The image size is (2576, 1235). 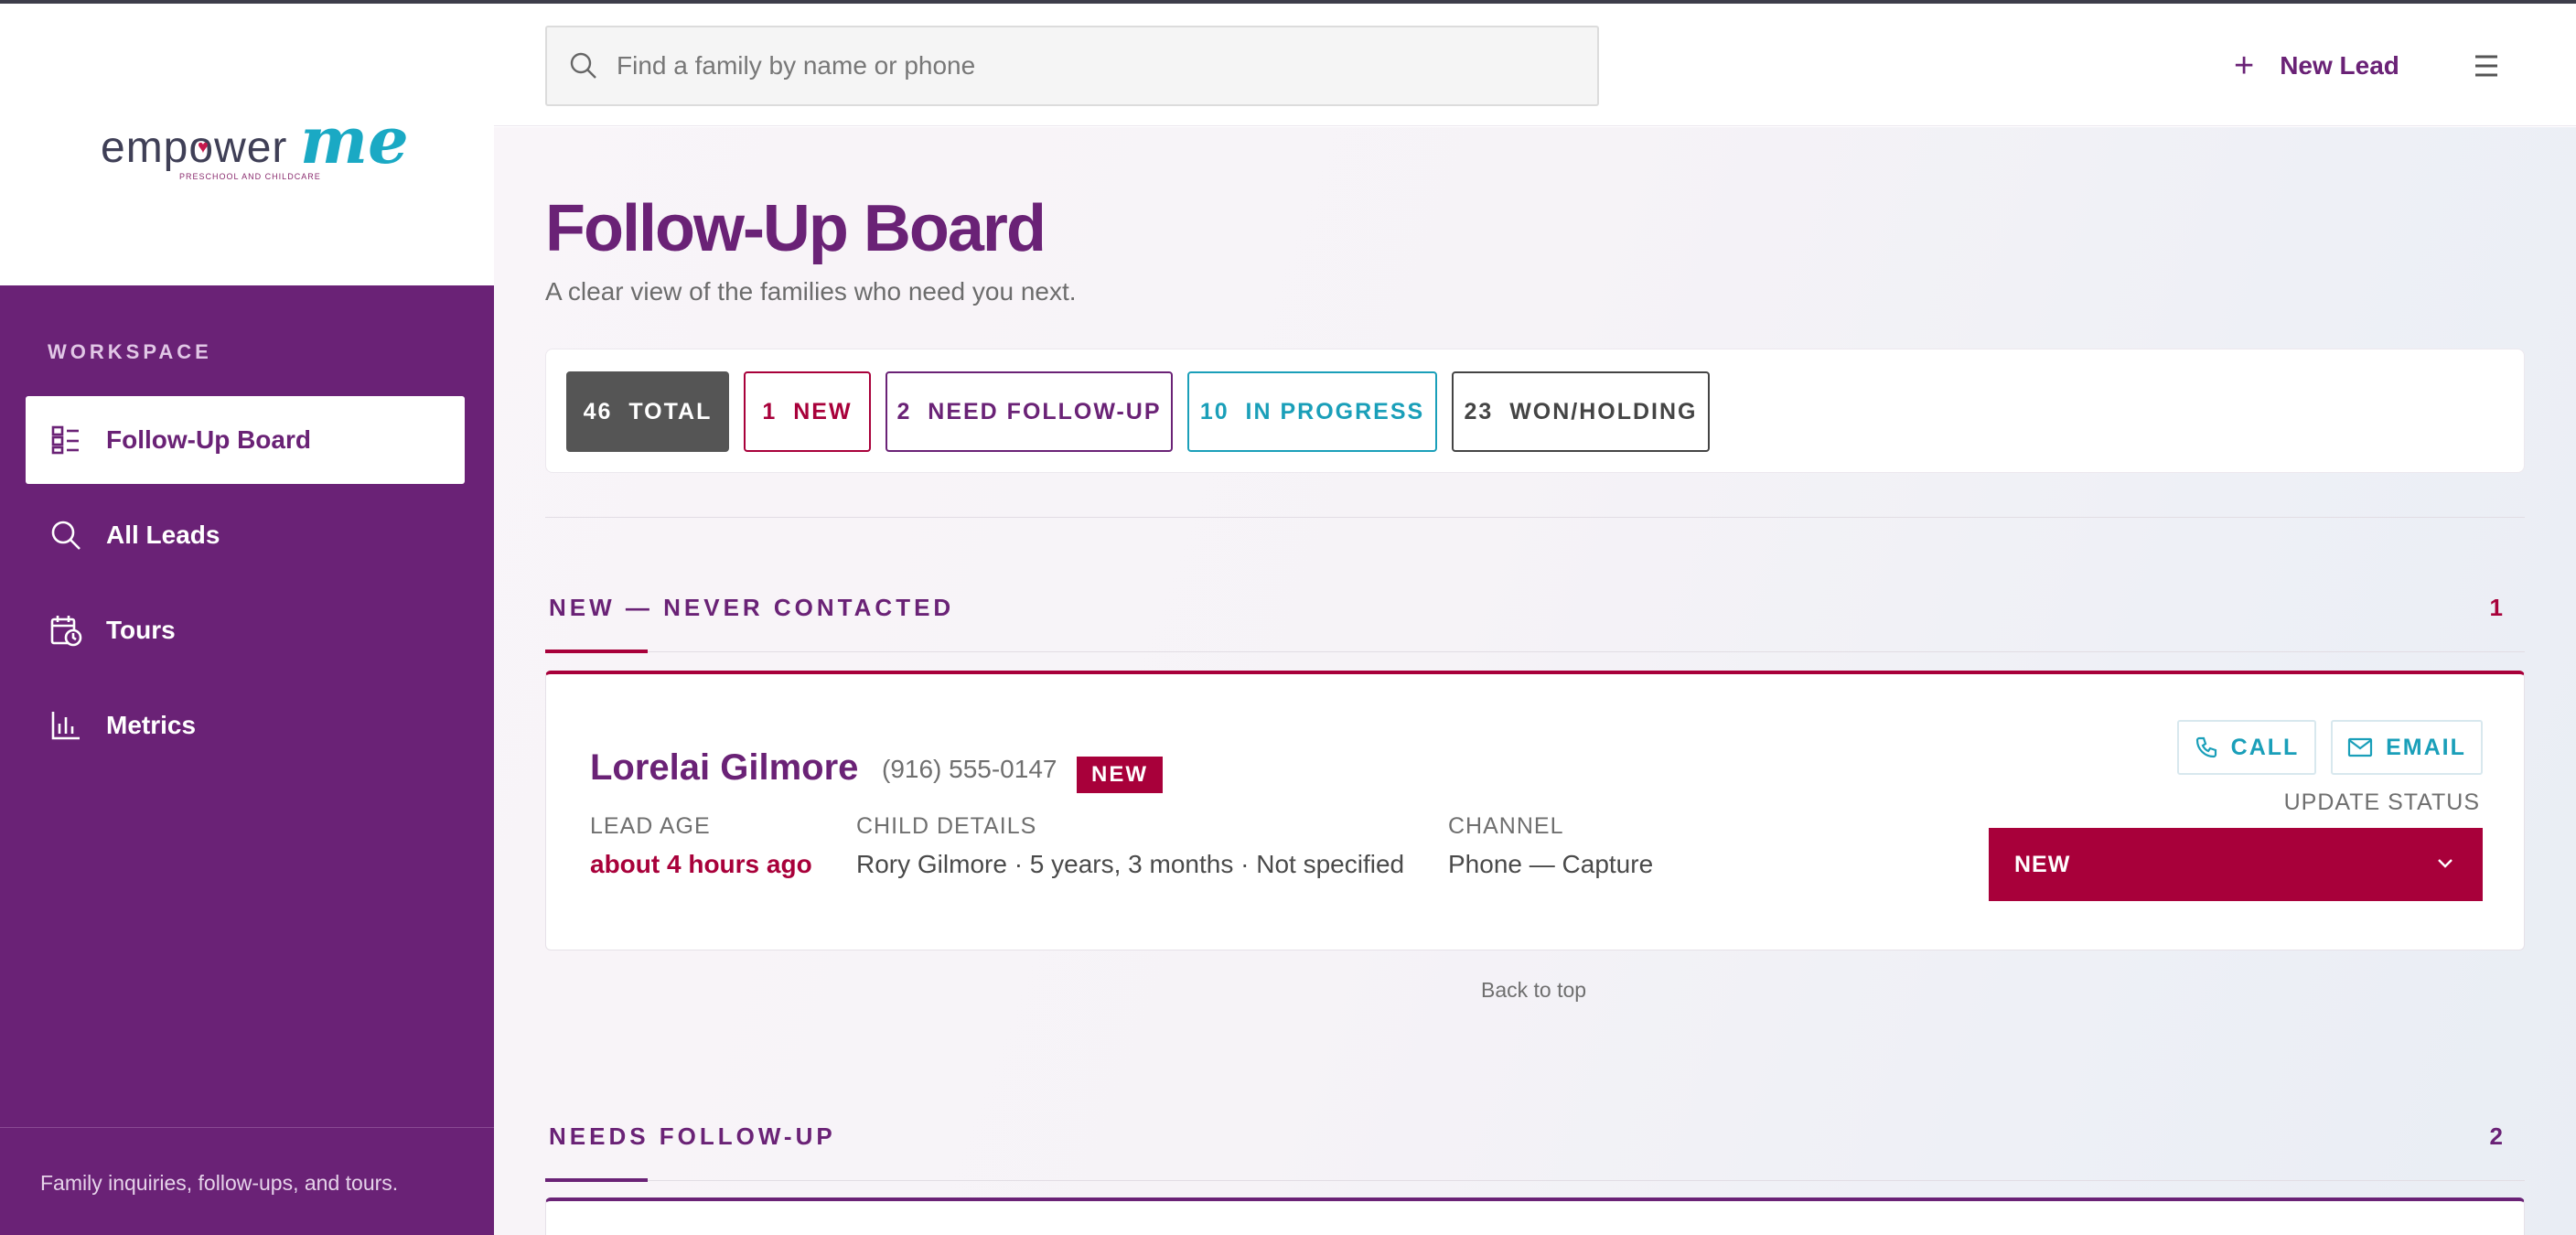 What do you see at coordinates (2445, 866) in the screenshot?
I see `chevron-down-icon` at bounding box center [2445, 866].